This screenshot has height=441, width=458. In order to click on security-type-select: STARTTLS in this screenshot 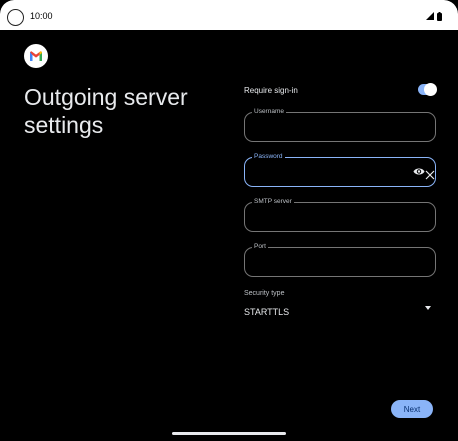, I will do `click(266, 312)`.